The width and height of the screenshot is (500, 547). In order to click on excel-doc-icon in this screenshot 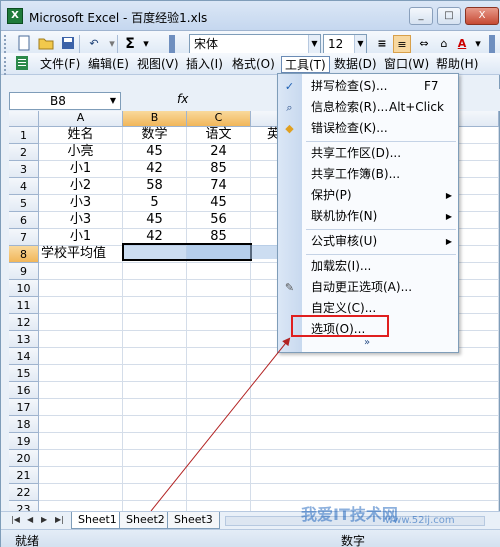, I will do `click(22, 64)`.